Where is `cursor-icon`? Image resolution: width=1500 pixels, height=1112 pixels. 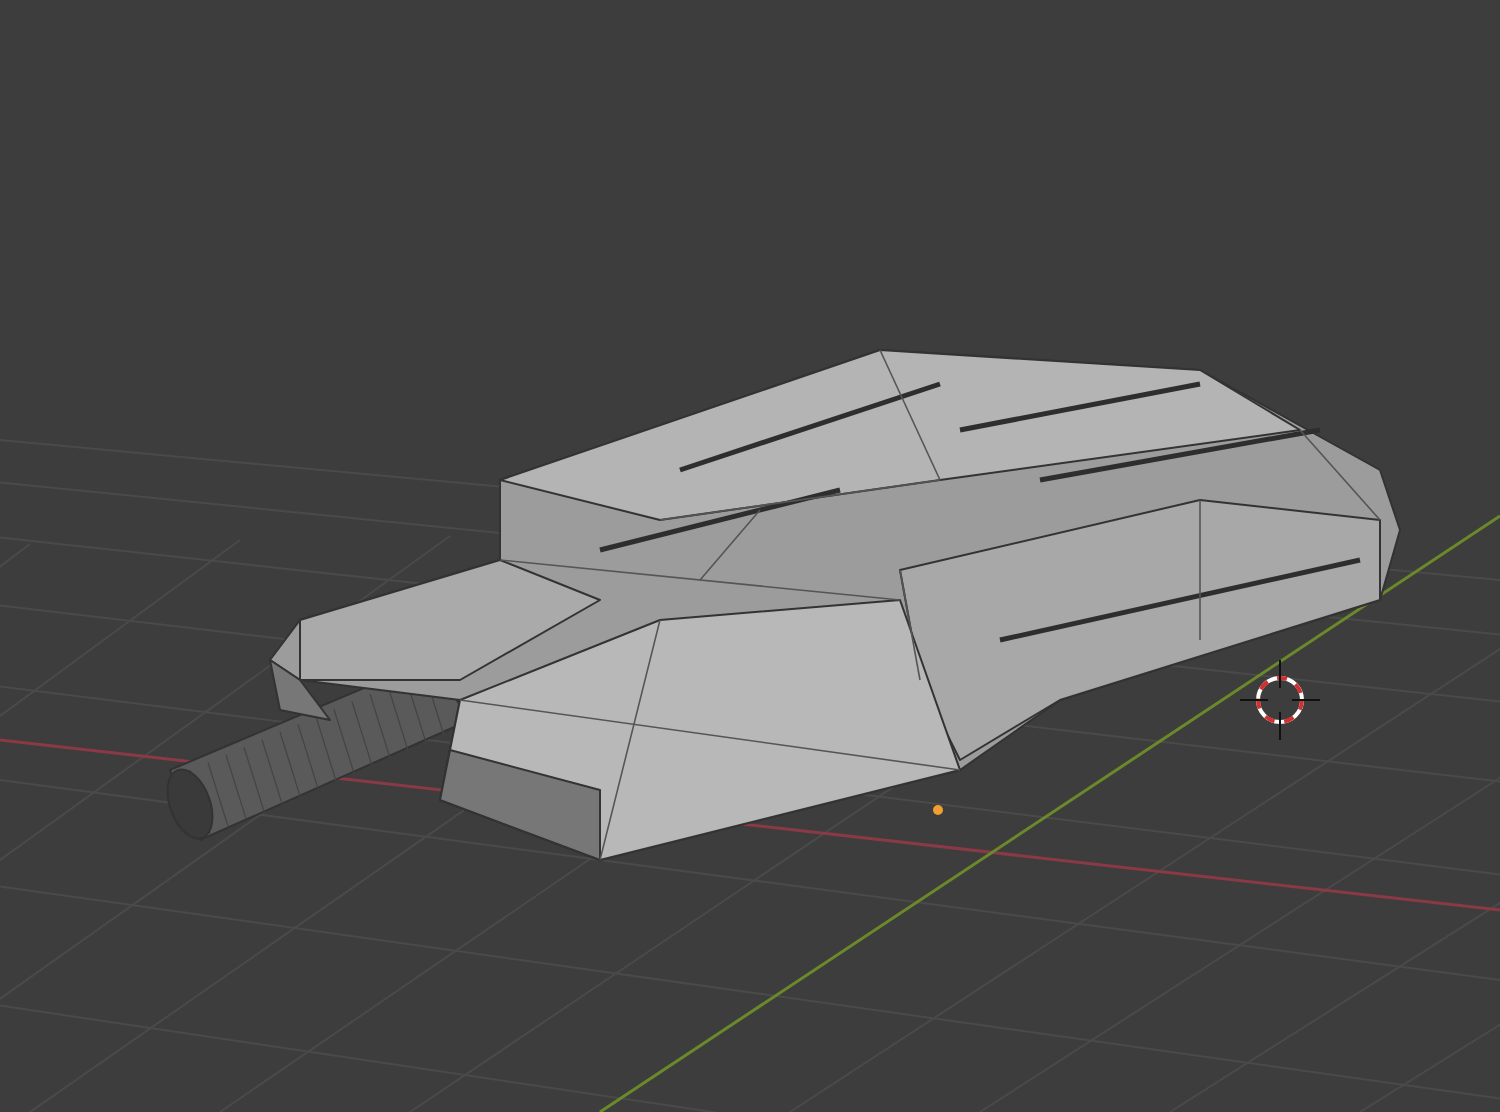 cursor-icon is located at coordinates (1280, 700).